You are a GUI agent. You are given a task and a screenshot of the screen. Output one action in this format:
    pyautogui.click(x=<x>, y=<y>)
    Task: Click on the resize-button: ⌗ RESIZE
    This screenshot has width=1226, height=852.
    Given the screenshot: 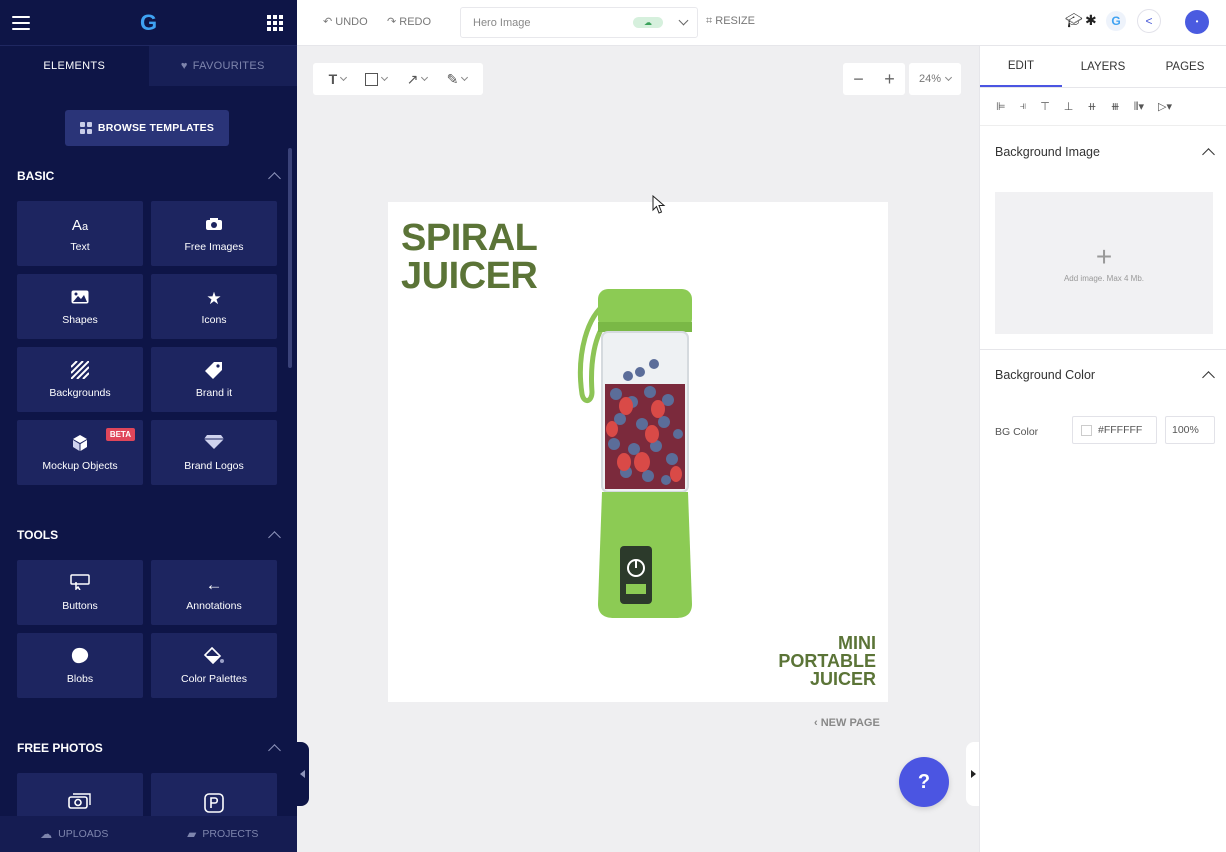 What is the action you would take?
    pyautogui.click(x=730, y=21)
    